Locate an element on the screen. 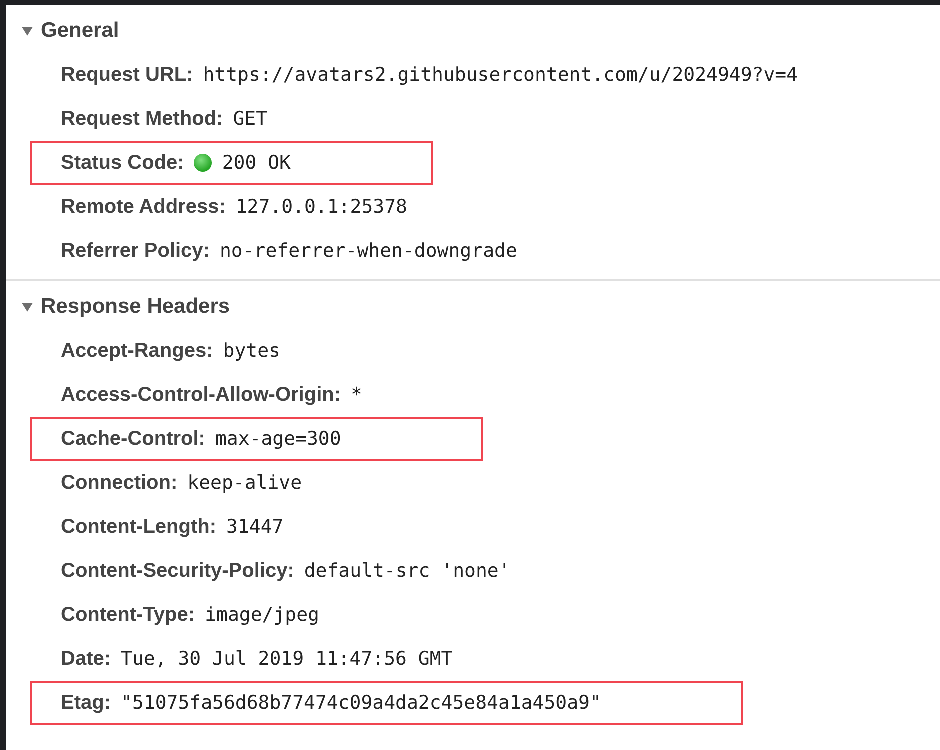  header-name: Date: is located at coordinates (86, 659).